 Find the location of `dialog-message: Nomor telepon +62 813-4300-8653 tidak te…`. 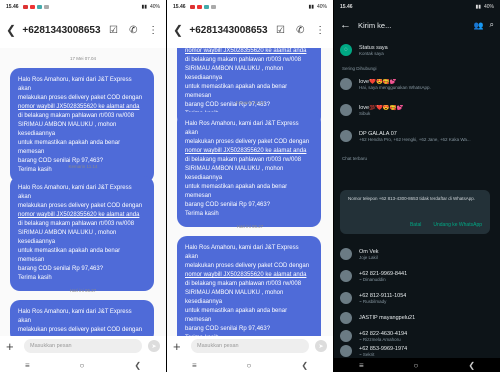

dialog-message: Nomor telepon +62 813-4300-8653 tidak te… is located at coordinates (411, 198).